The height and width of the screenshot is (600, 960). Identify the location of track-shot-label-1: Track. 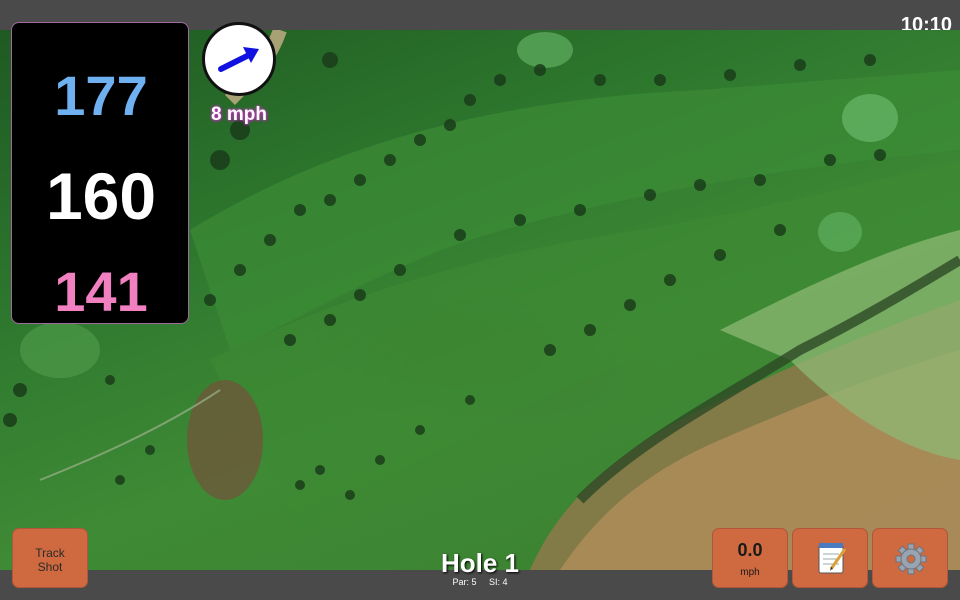
(50, 553).